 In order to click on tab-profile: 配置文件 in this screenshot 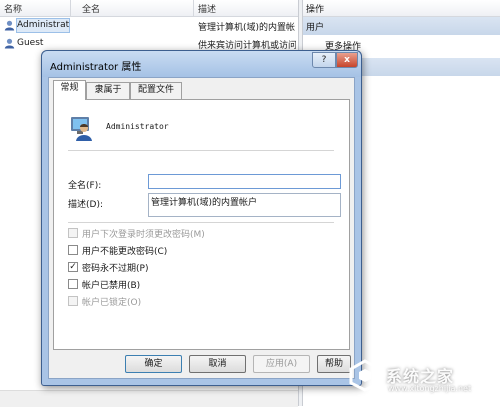, I will do `click(156, 90)`.